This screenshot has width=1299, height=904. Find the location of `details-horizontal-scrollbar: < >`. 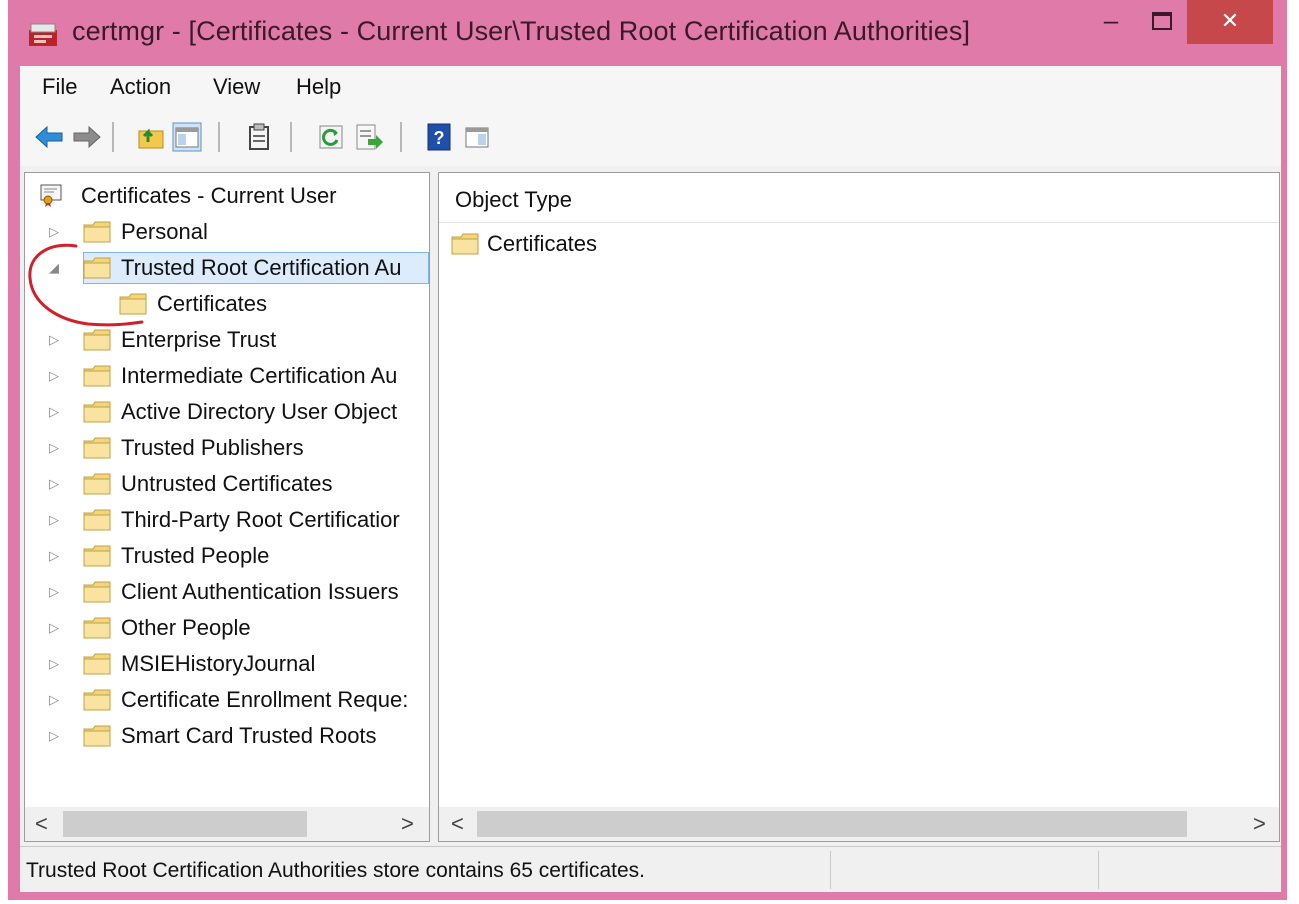

details-horizontal-scrollbar: < > is located at coordinates (859, 824).